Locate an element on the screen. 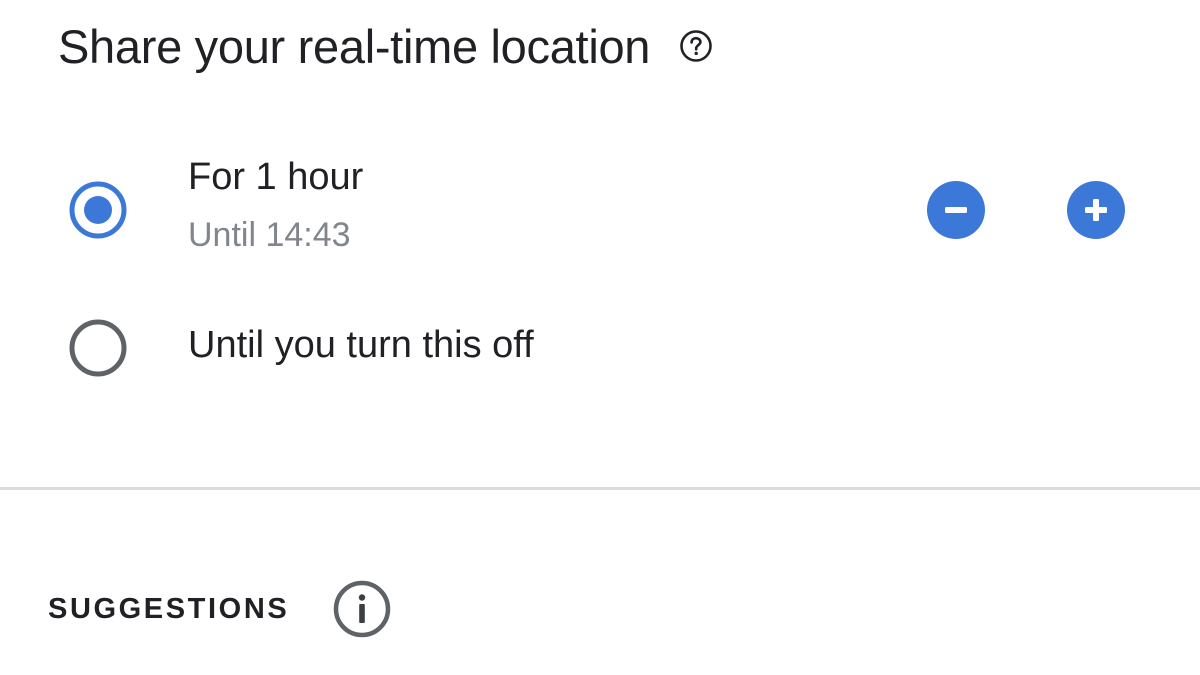 This screenshot has height=675, width=1200. radio-button-selected is located at coordinates (98, 210).